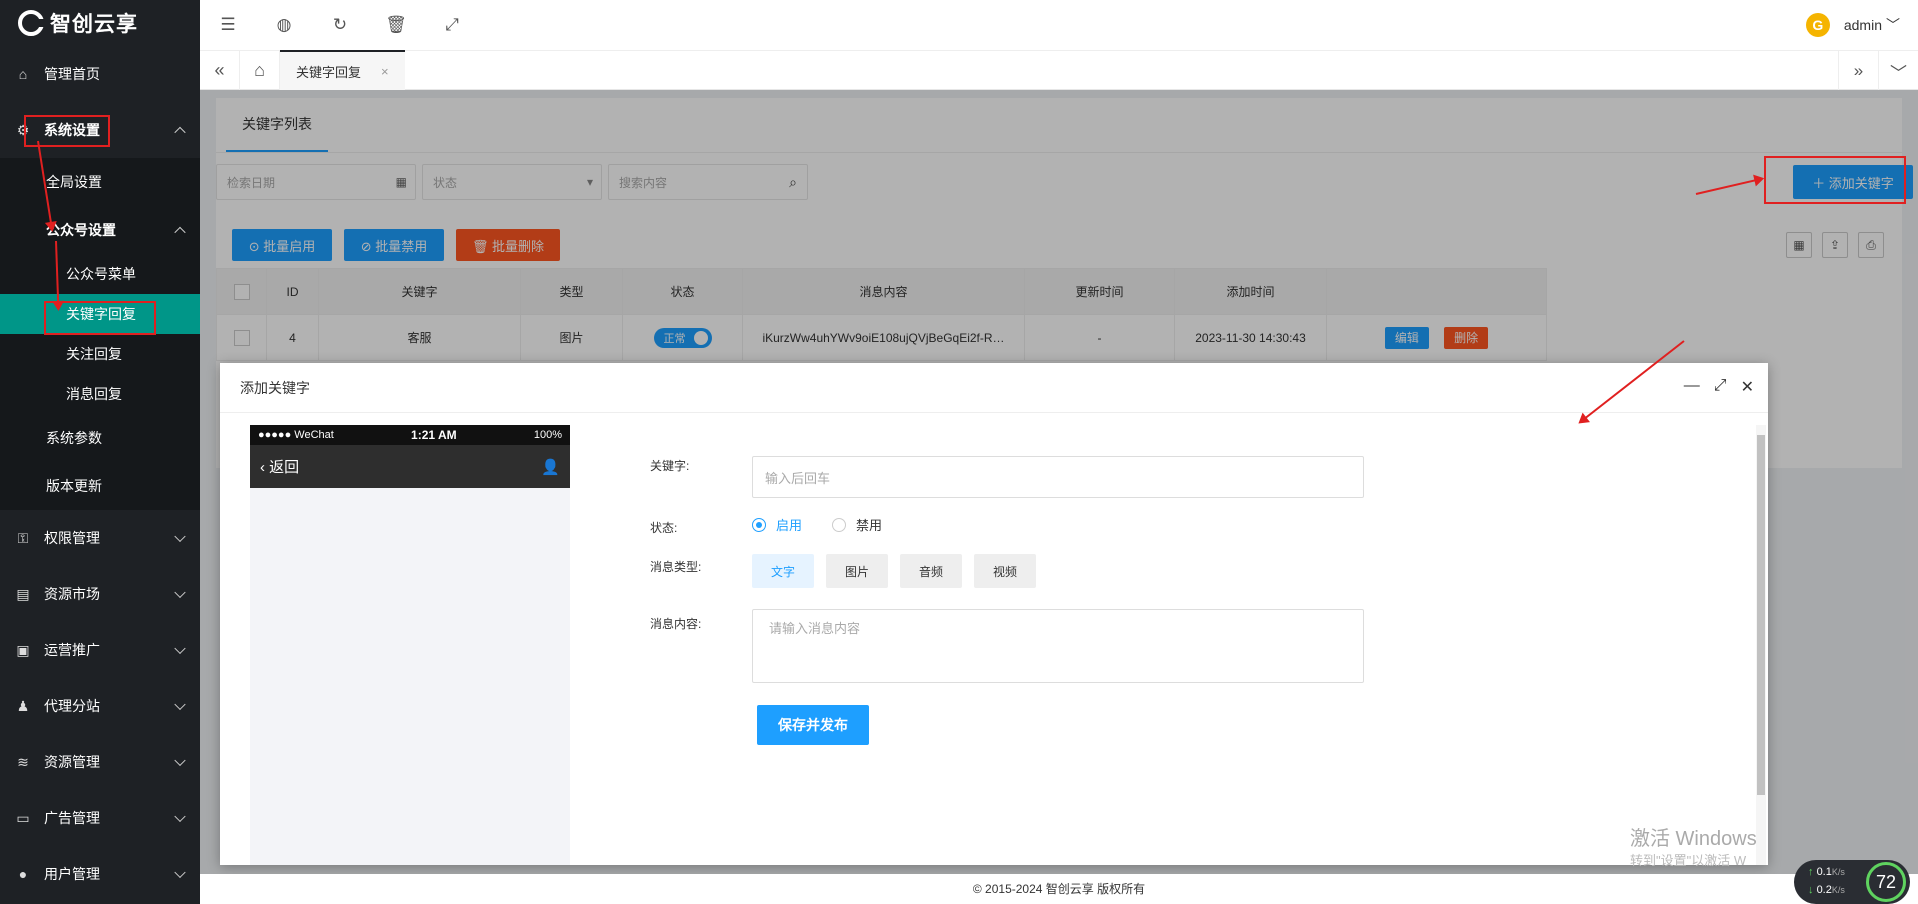  I want to click on sidebar-item-agent: ♟ 代理分站, so click(100, 706).